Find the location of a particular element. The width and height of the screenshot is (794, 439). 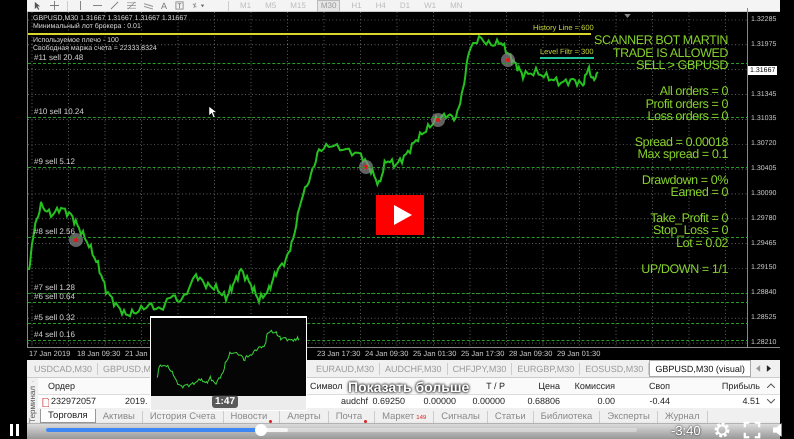

timeframe-button: H1 is located at coordinates (356, 5).